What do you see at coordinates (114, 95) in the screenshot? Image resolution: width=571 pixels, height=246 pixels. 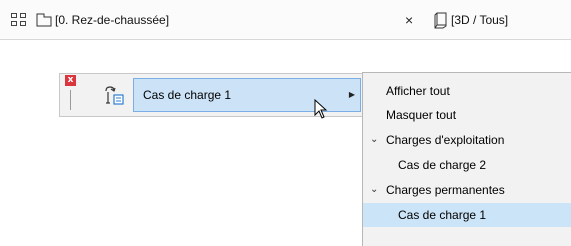 I see `load-case-icon` at bounding box center [114, 95].